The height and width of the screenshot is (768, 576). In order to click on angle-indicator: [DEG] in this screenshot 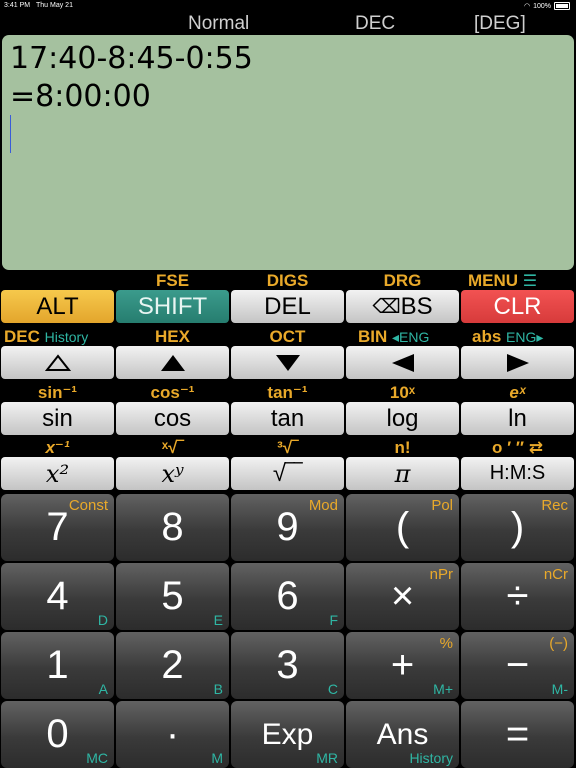, I will do `click(500, 23)`.